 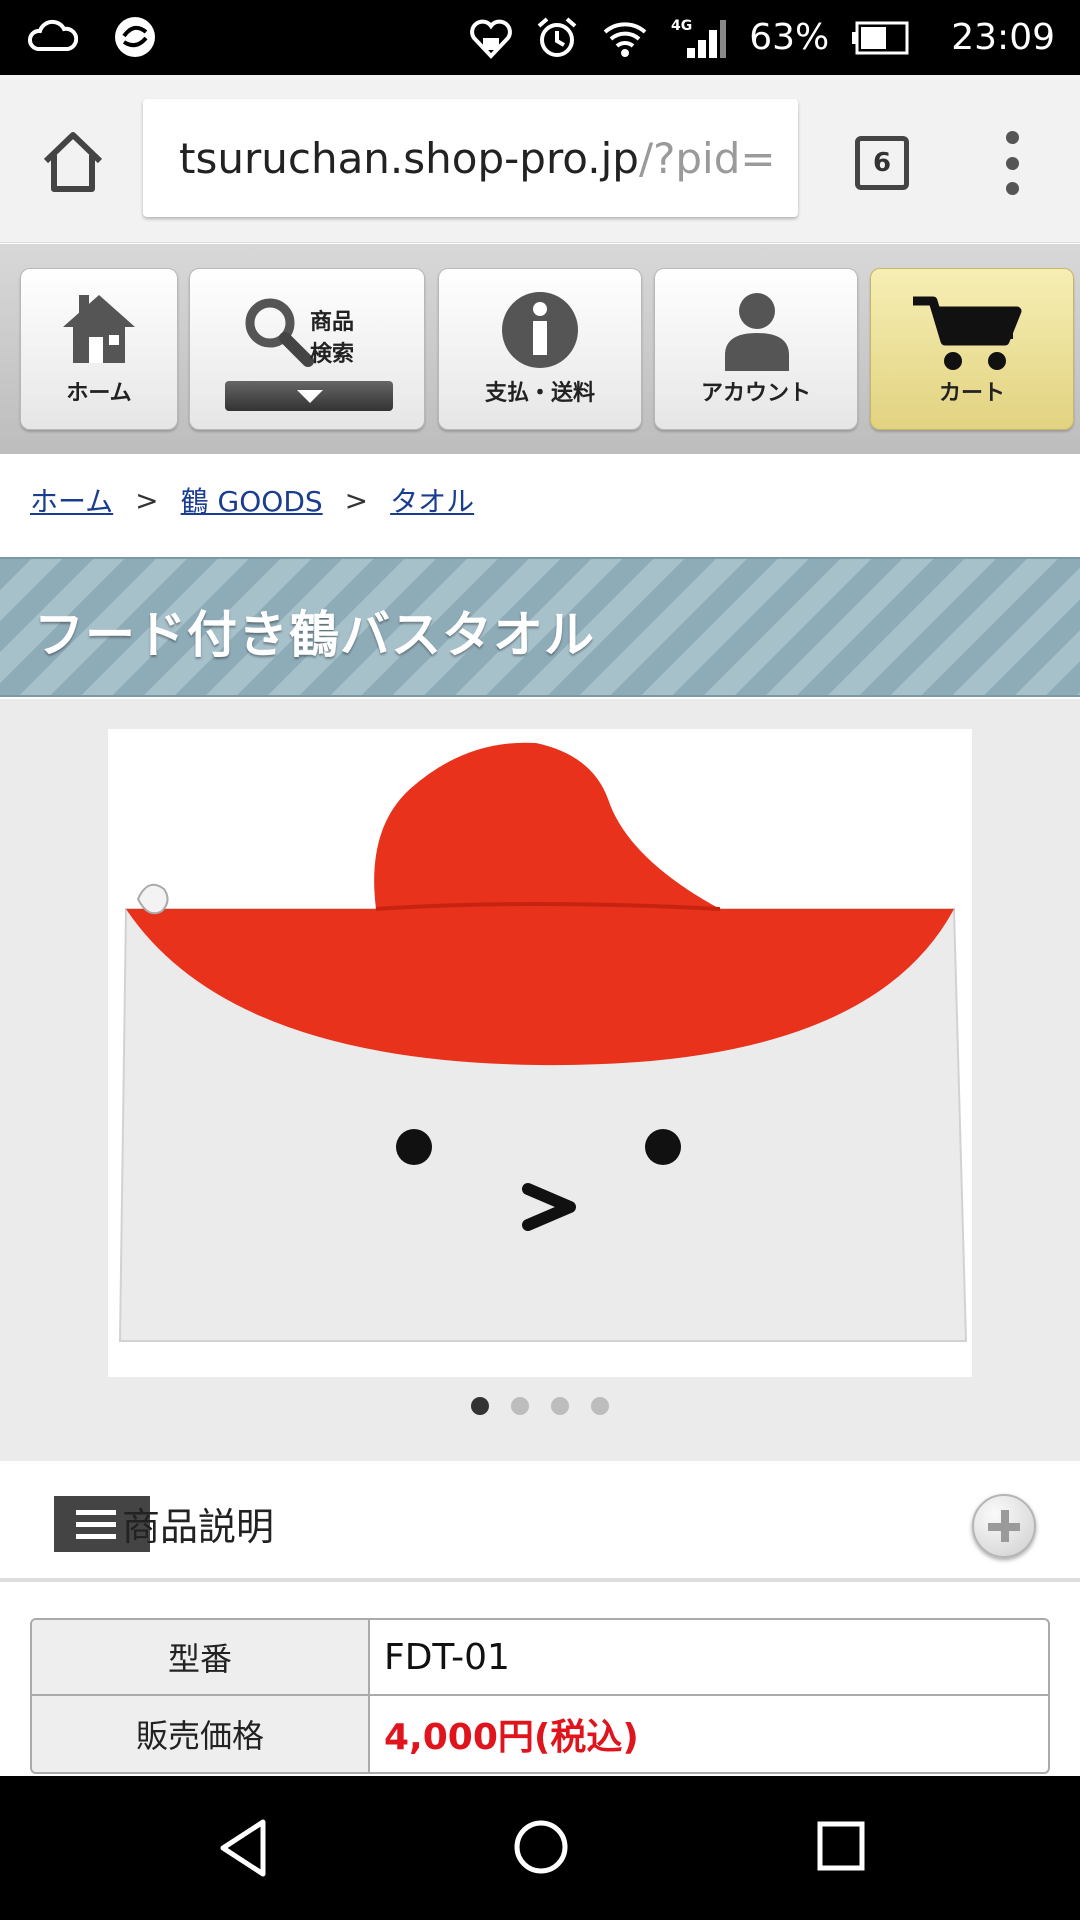 I want to click on product-title-banner: フード付き鶴バスタオル, so click(x=540, y=627).